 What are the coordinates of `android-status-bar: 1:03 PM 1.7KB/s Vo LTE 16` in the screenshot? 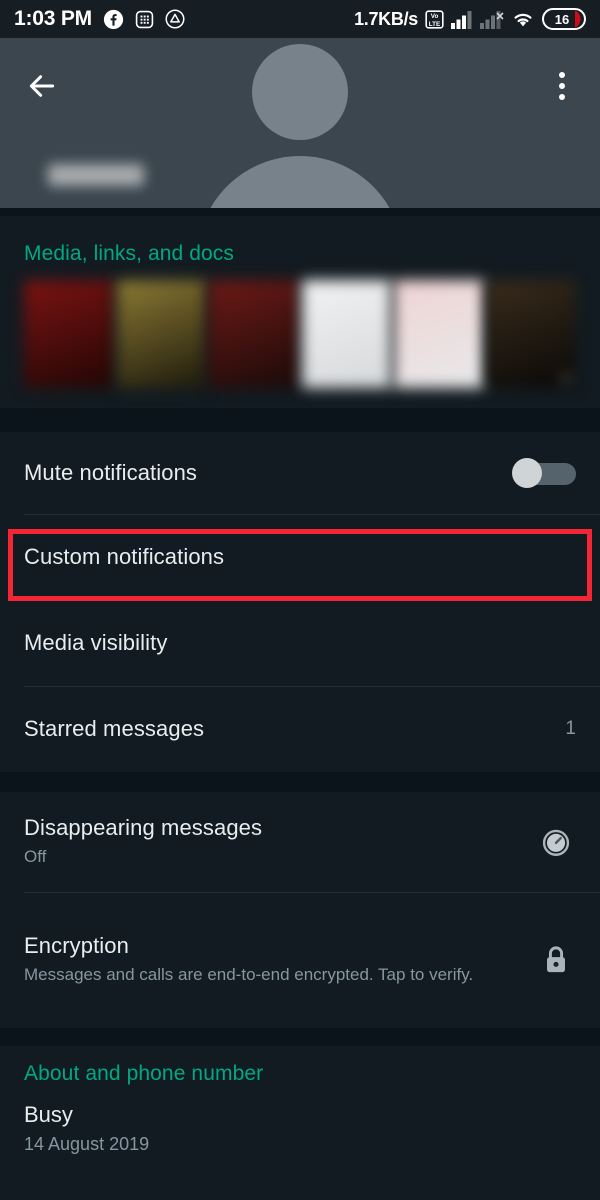 It's located at (300, 19).